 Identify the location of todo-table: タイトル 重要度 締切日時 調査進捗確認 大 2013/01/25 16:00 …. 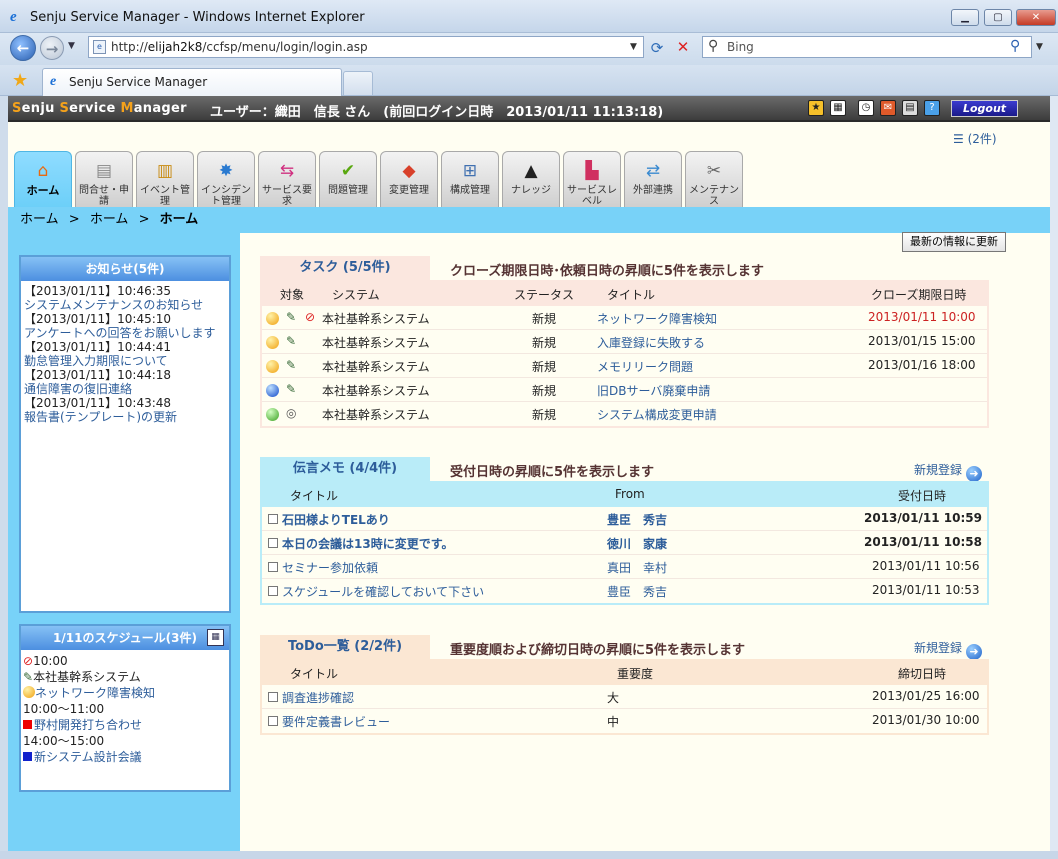
(624, 697).